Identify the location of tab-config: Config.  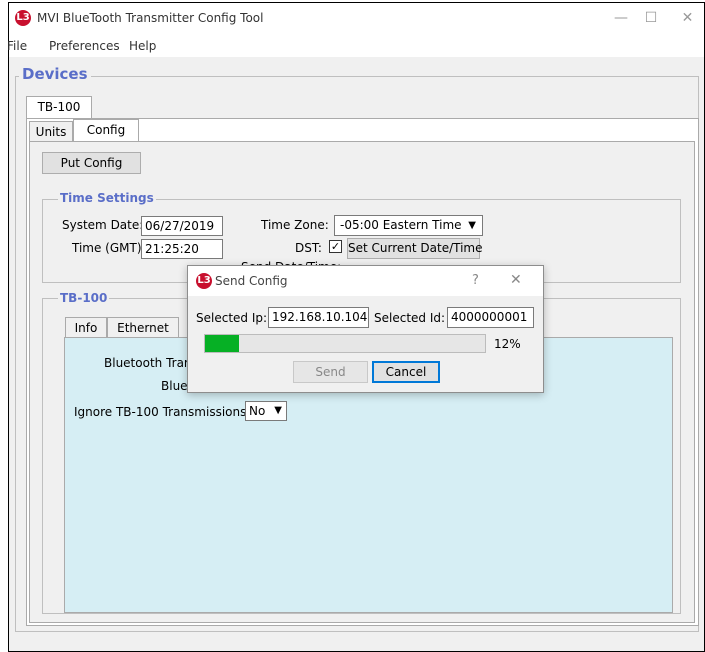
(106, 130).